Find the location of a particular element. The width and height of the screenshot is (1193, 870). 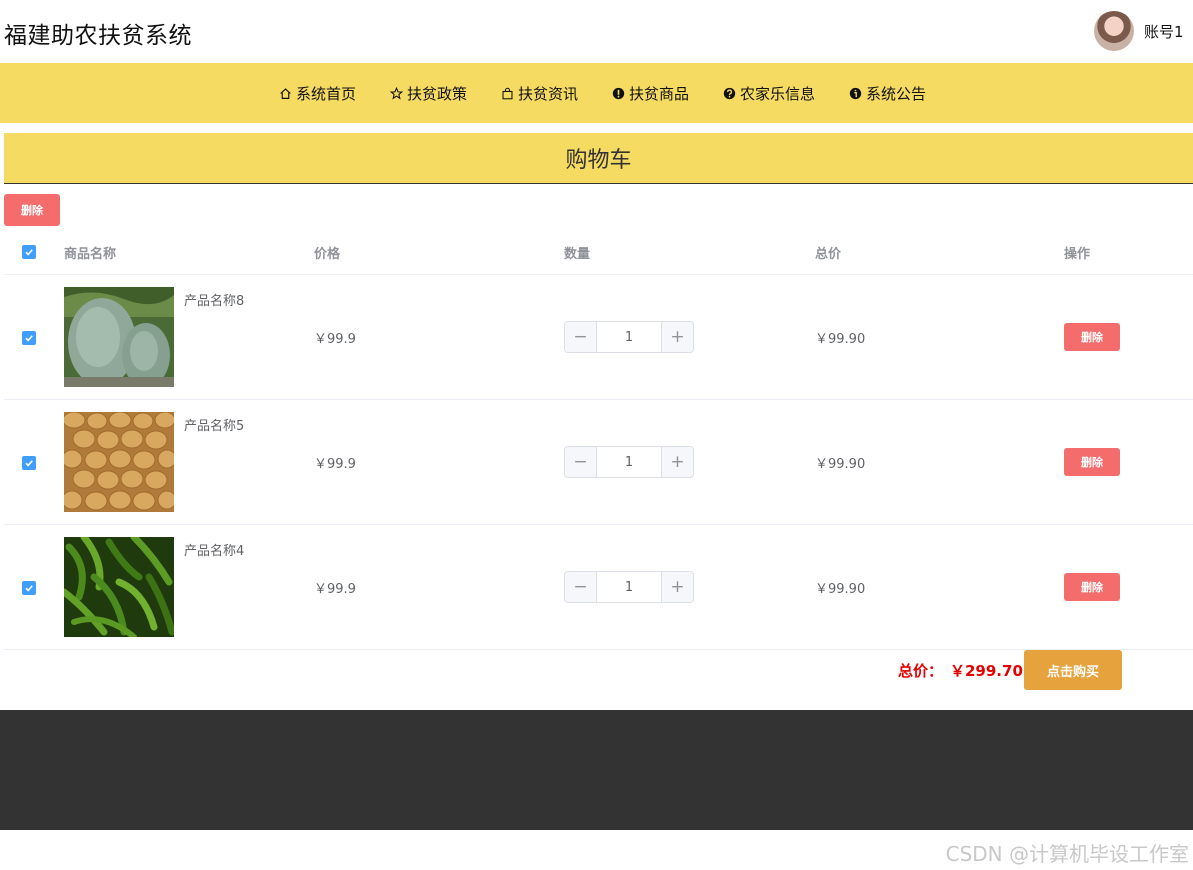

total-value: ￥299.70 is located at coordinates (986, 671).